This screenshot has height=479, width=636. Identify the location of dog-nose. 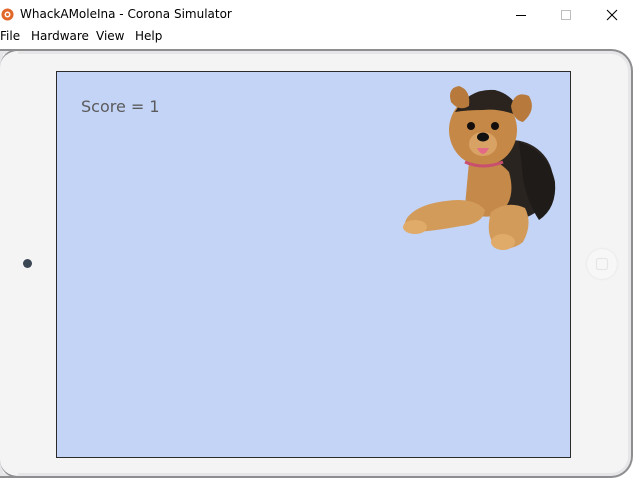
(483, 137).